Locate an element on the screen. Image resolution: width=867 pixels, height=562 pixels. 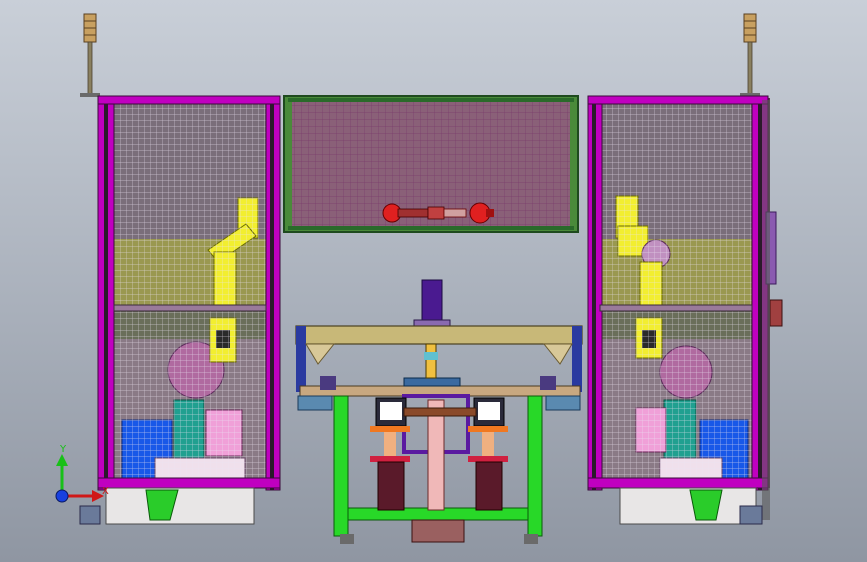
stack-light-right-icon is located at coordinates (750, 55).